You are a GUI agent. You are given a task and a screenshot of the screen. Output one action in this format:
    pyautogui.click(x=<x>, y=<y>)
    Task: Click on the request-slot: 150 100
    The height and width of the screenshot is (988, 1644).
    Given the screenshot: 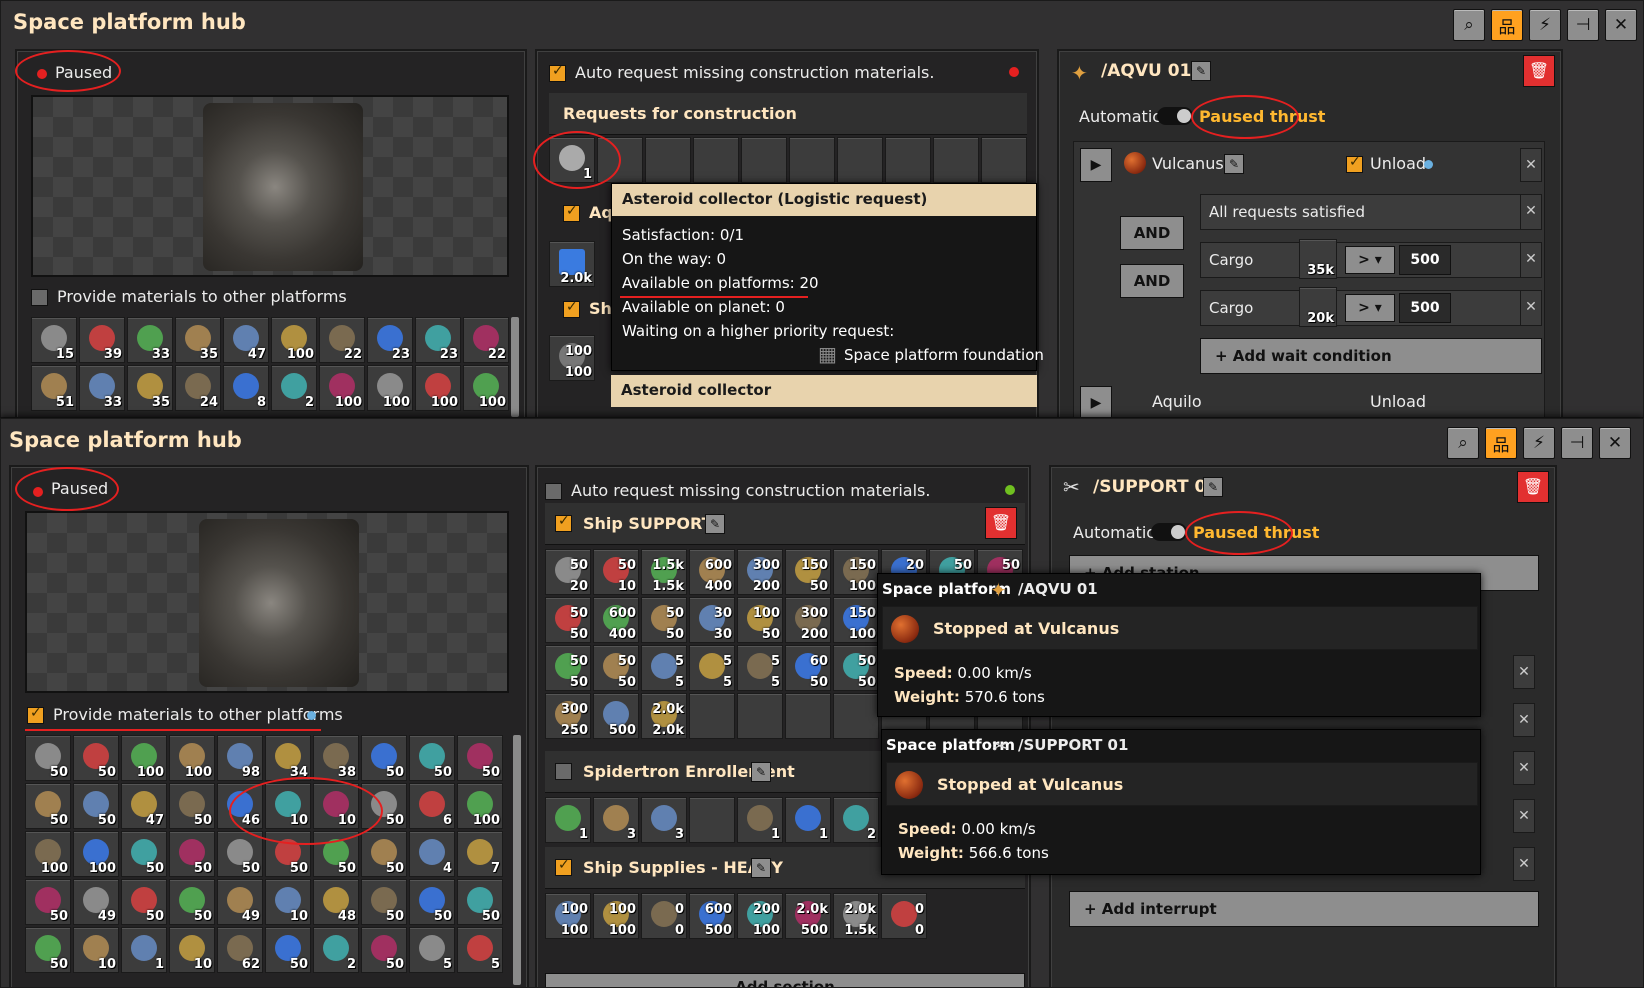 What is the action you would take?
    pyautogui.click(x=856, y=620)
    